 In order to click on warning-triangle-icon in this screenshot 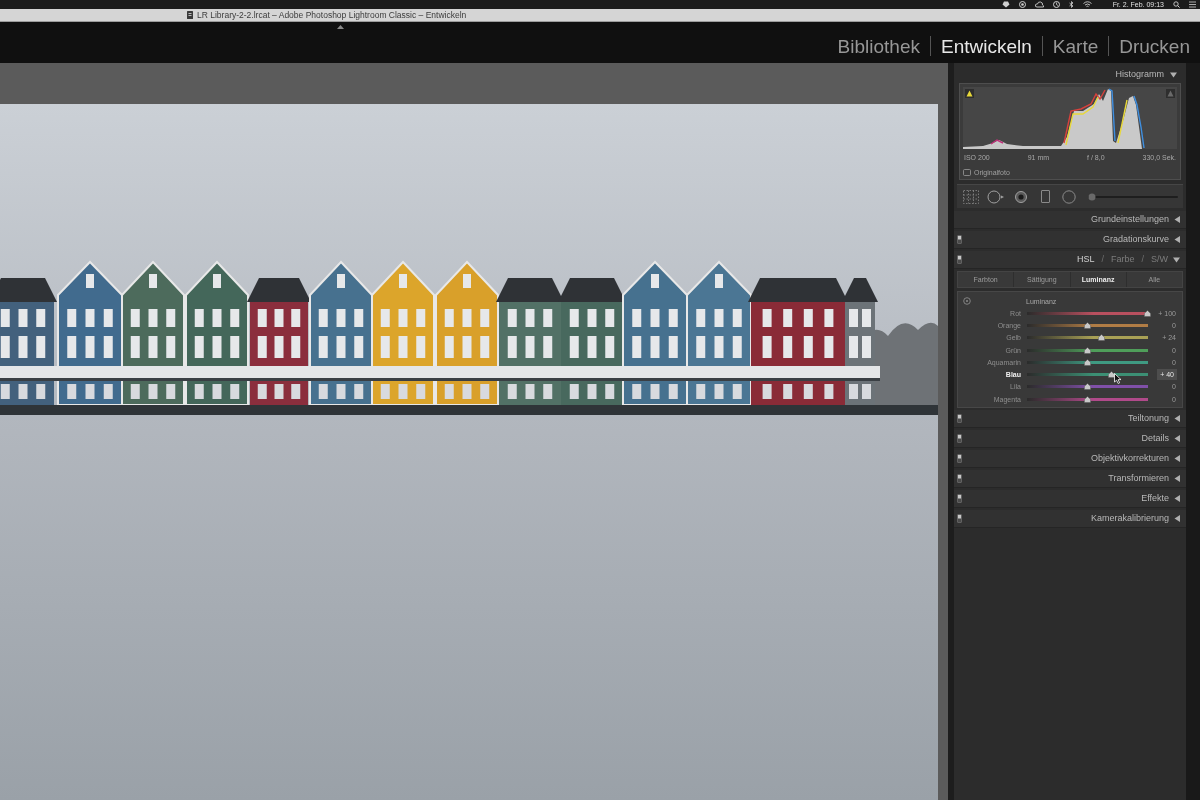, I will do `click(969, 93)`.